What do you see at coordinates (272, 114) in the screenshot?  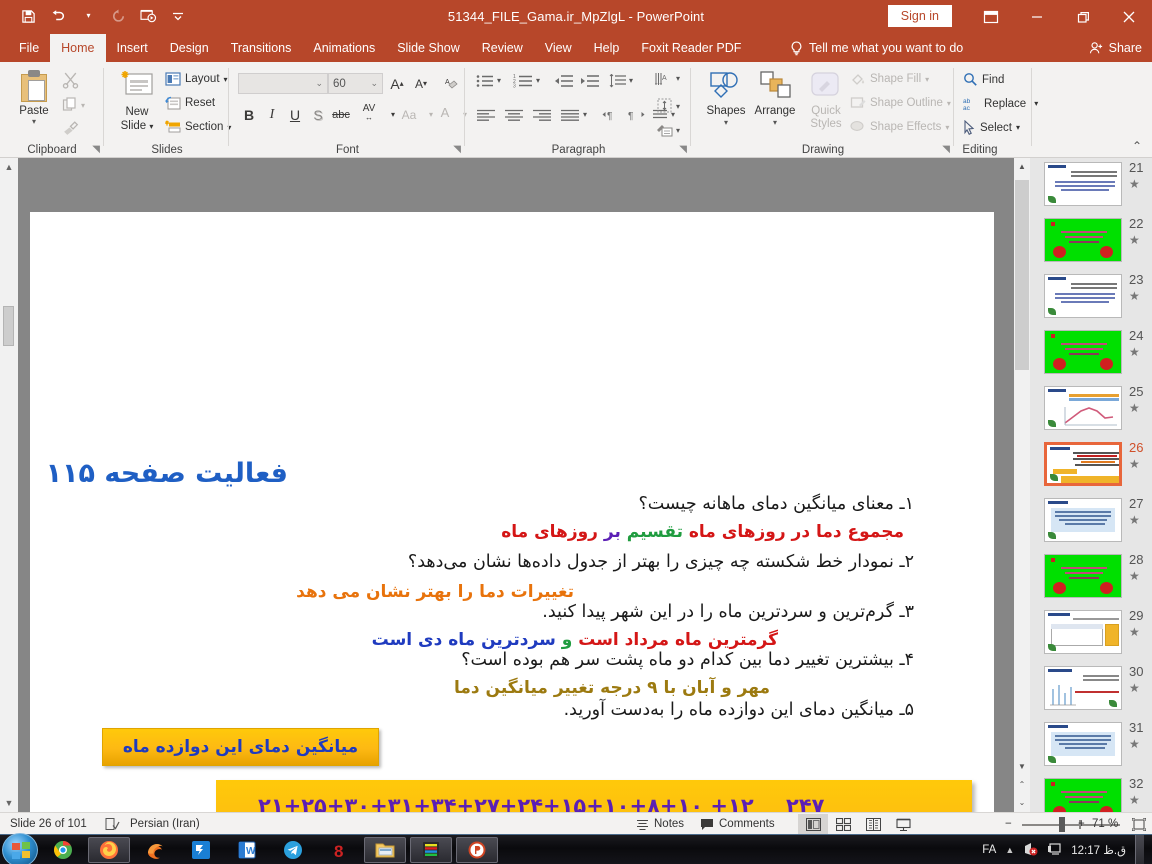 I see `italic-button: I` at bounding box center [272, 114].